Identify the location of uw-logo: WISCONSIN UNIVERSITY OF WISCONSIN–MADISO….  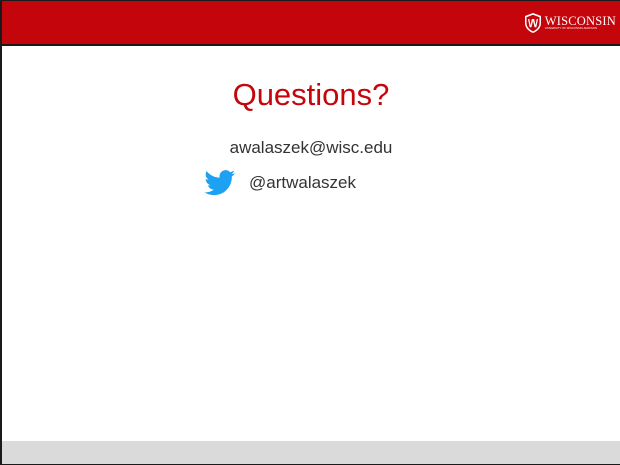
(569, 23).